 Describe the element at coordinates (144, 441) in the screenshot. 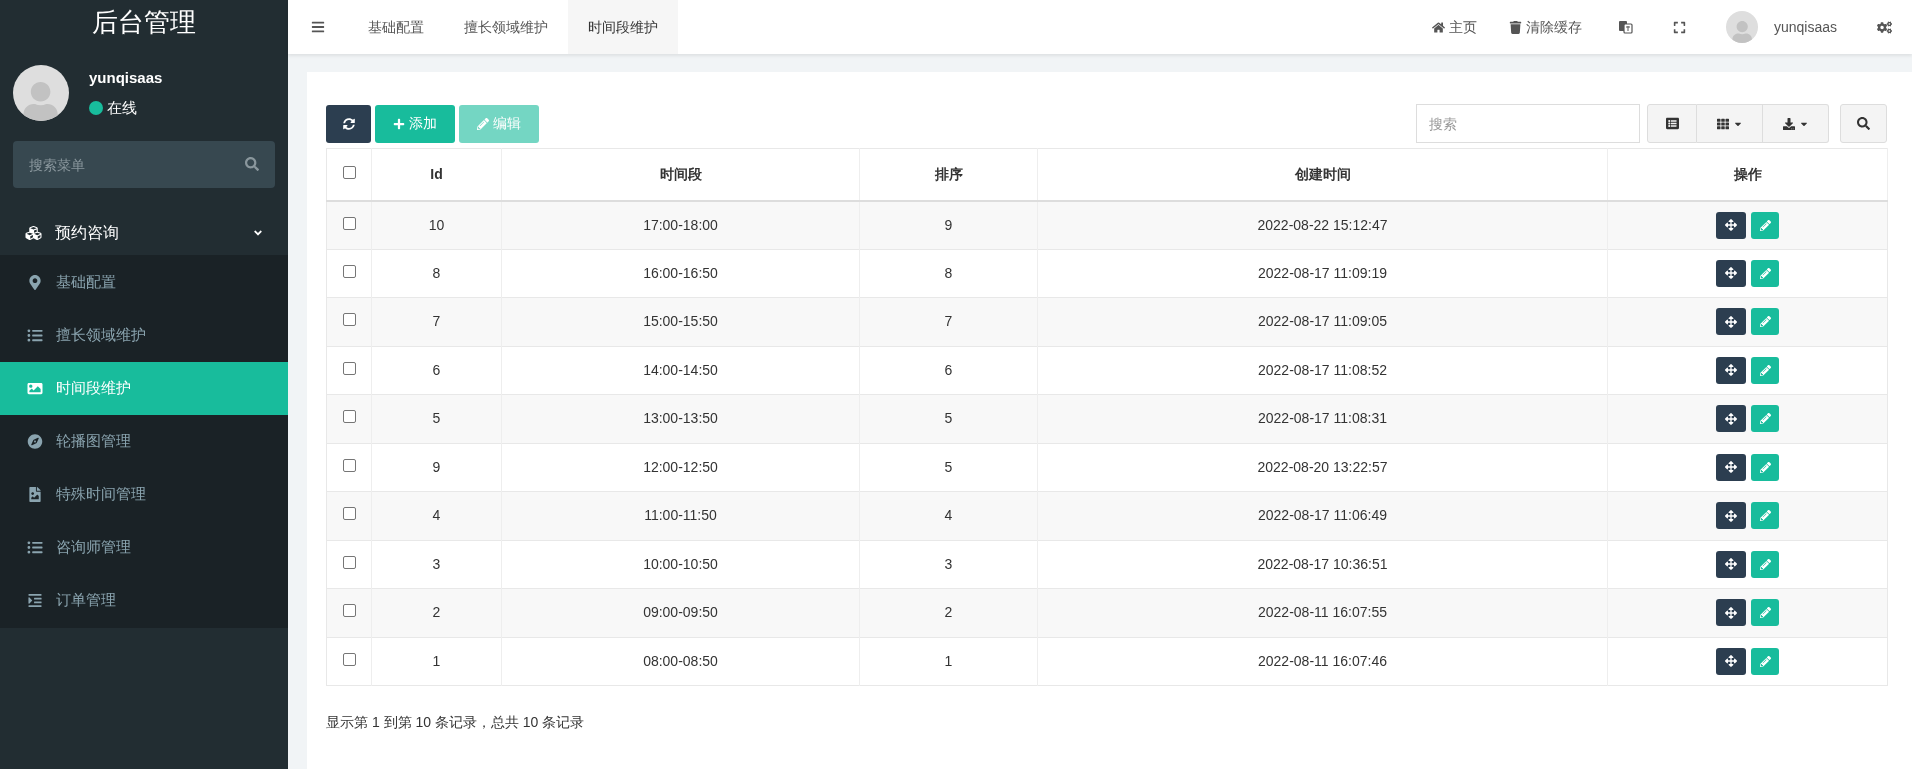

I see `menu-item: 轮播图管理` at that location.